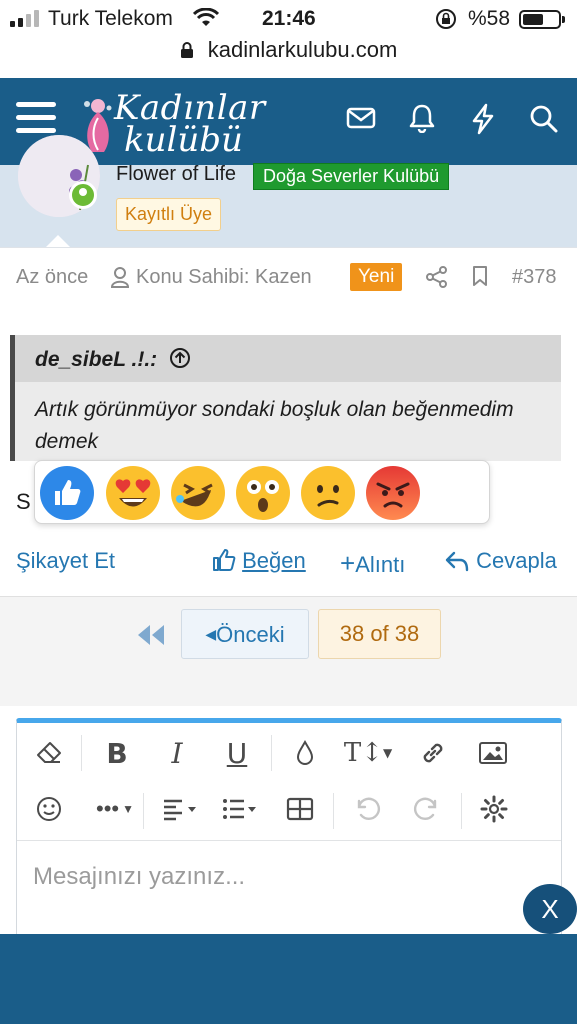 Image resolution: width=577 pixels, height=1024 pixels. Describe the element at coordinates (198, 493) in the screenshot. I see `reaction-haha-icon` at that location.